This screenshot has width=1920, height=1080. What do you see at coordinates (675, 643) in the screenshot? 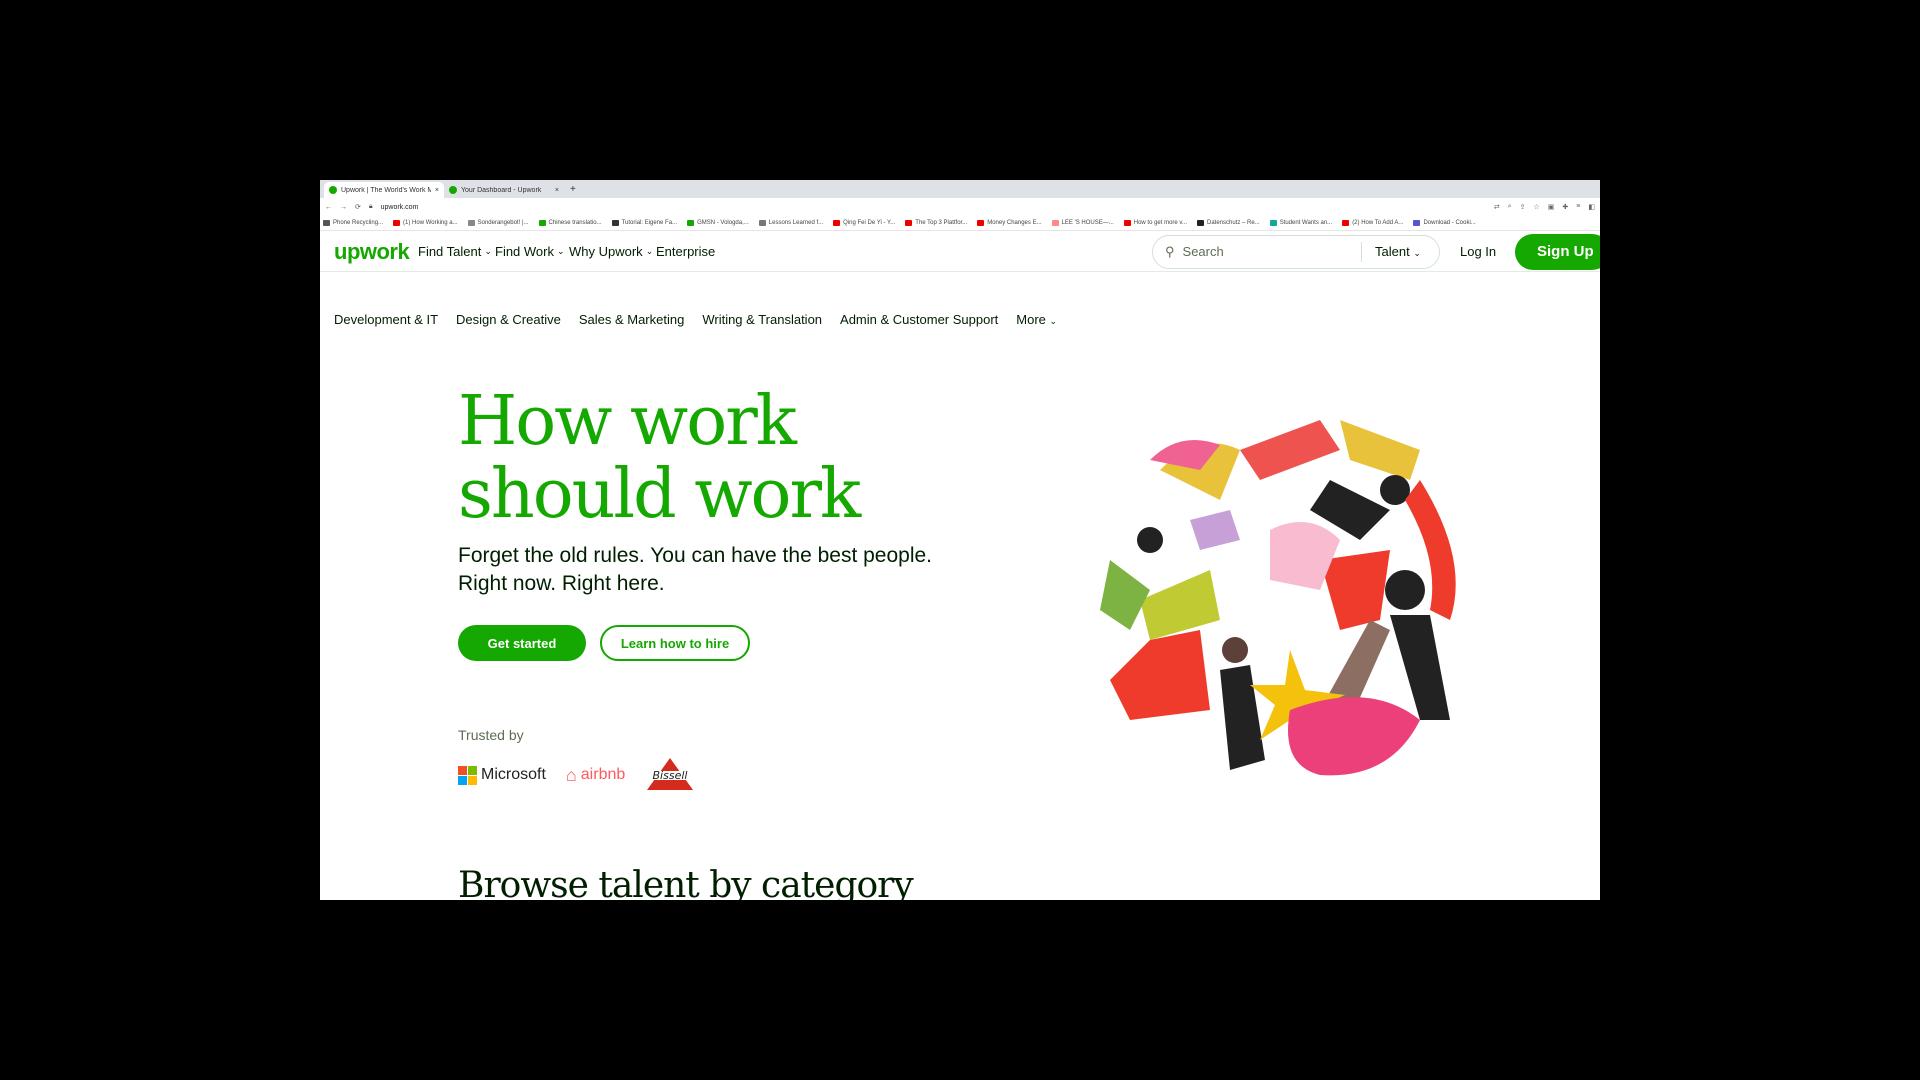
I see `learn-how-to-hire-button: Learn how to hire` at bounding box center [675, 643].